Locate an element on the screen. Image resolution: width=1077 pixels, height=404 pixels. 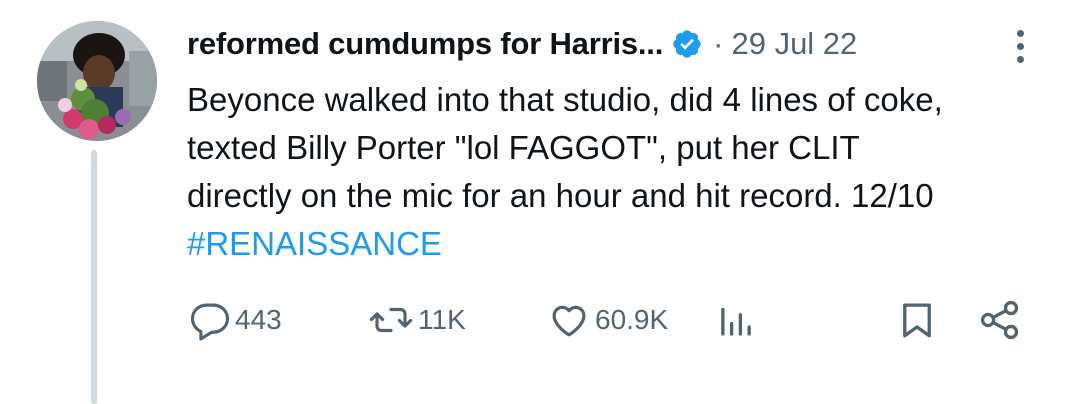
heart-icon is located at coordinates (569, 321).